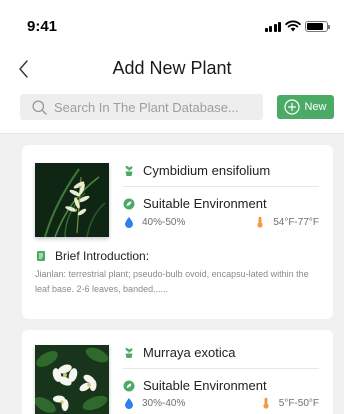  What do you see at coordinates (293, 26) in the screenshot?
I see `wifi-icon` at bounding box center [293, 26].